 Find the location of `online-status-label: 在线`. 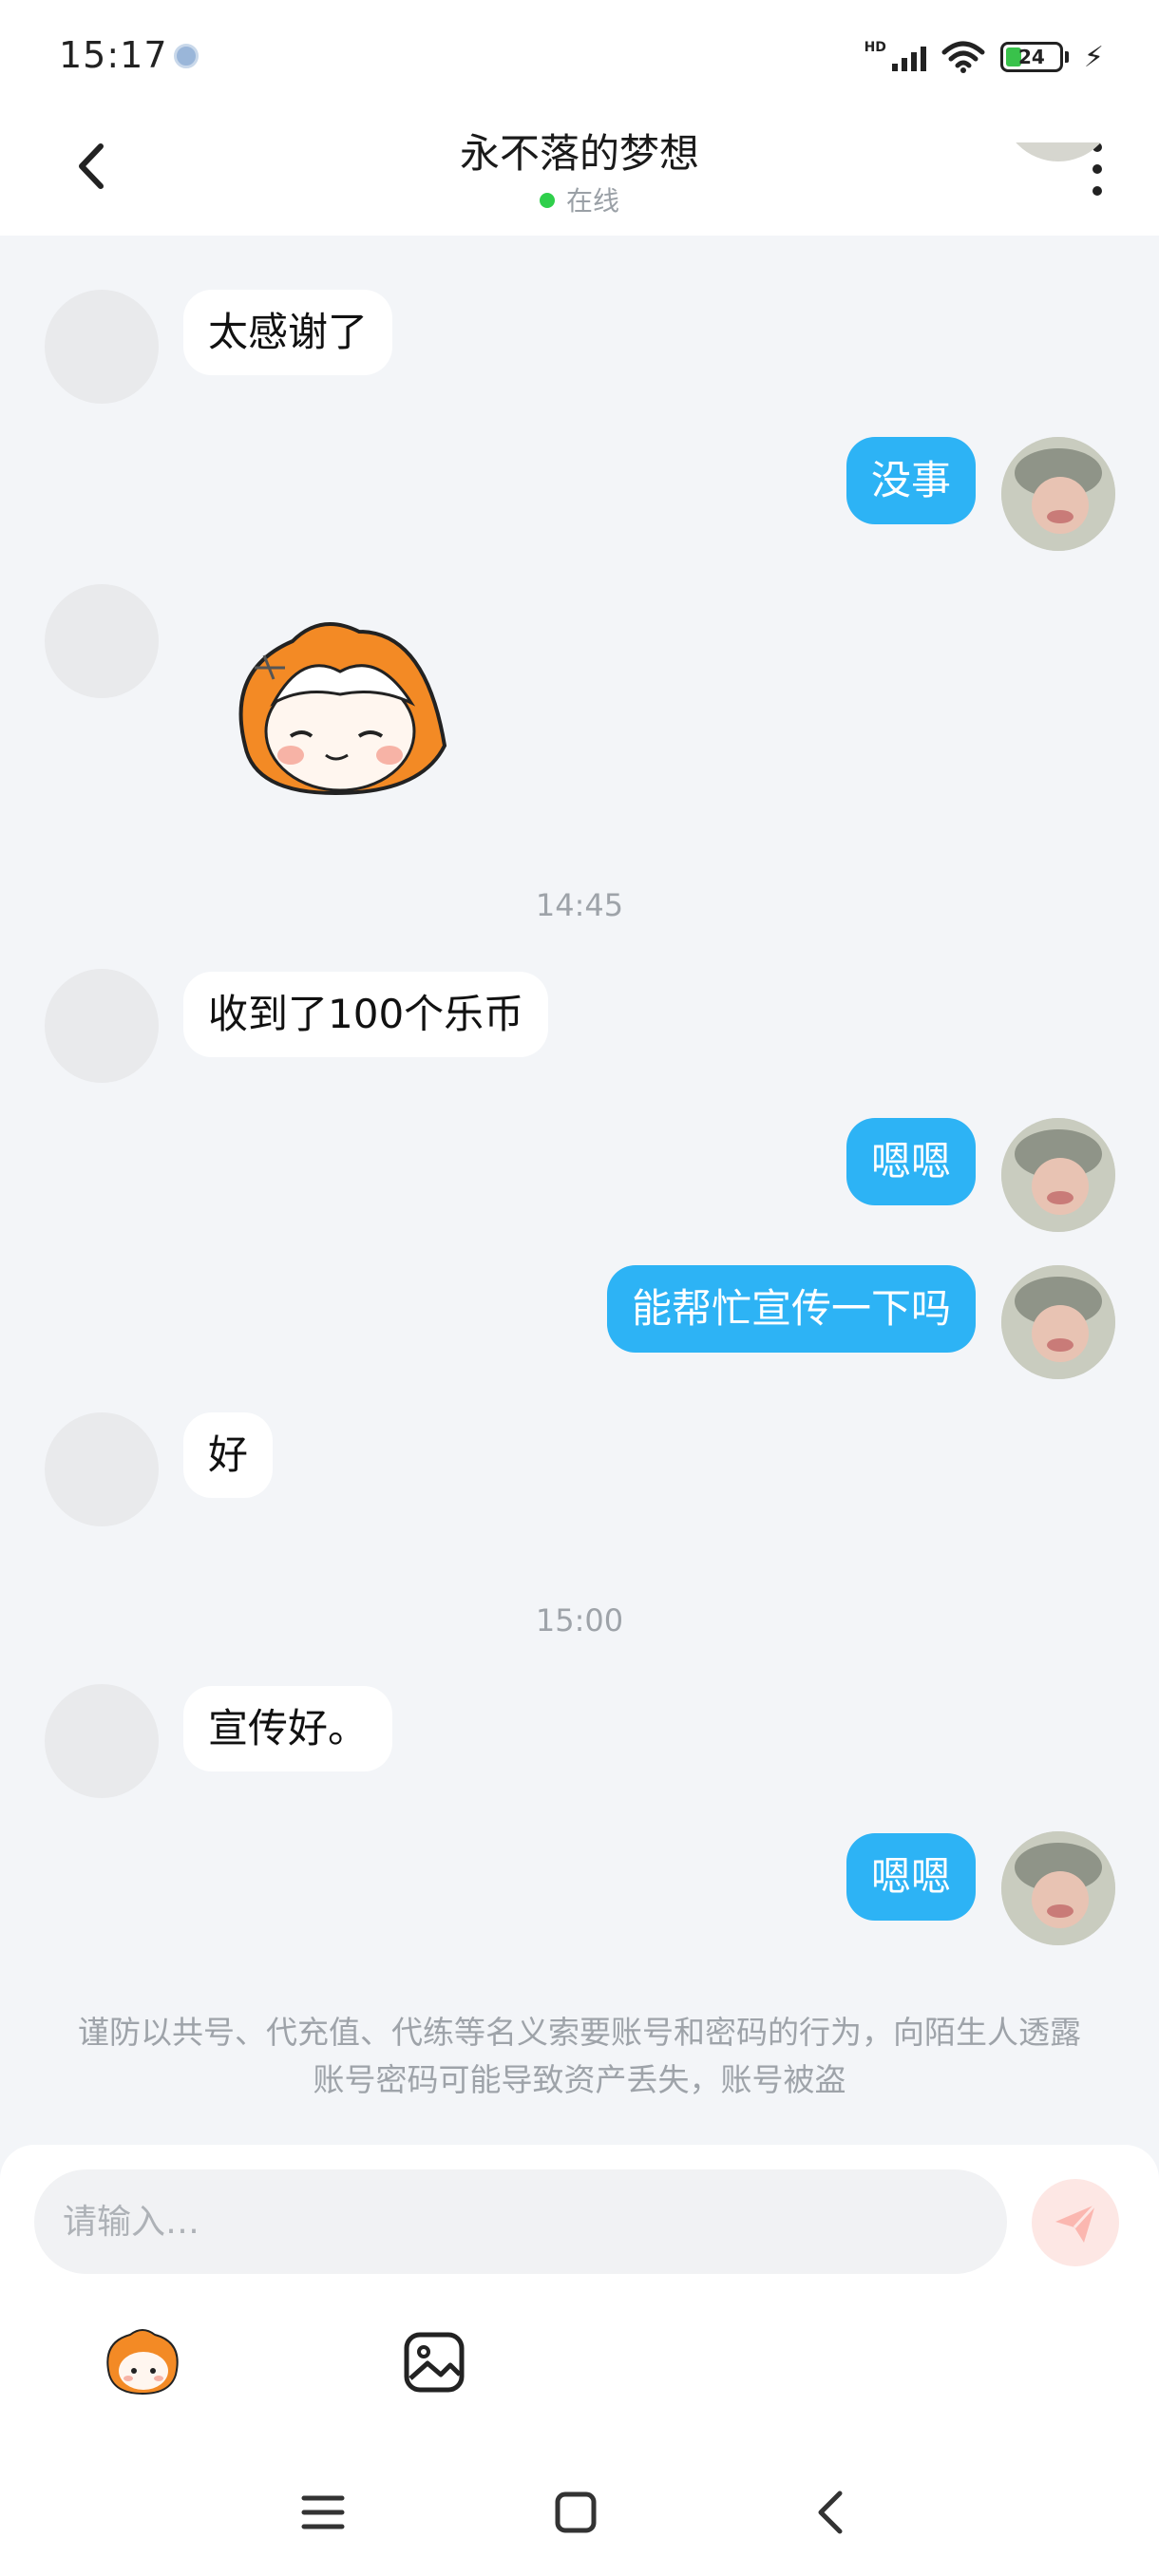

online-status-label: 在线 is located at coordinates (592, 201).